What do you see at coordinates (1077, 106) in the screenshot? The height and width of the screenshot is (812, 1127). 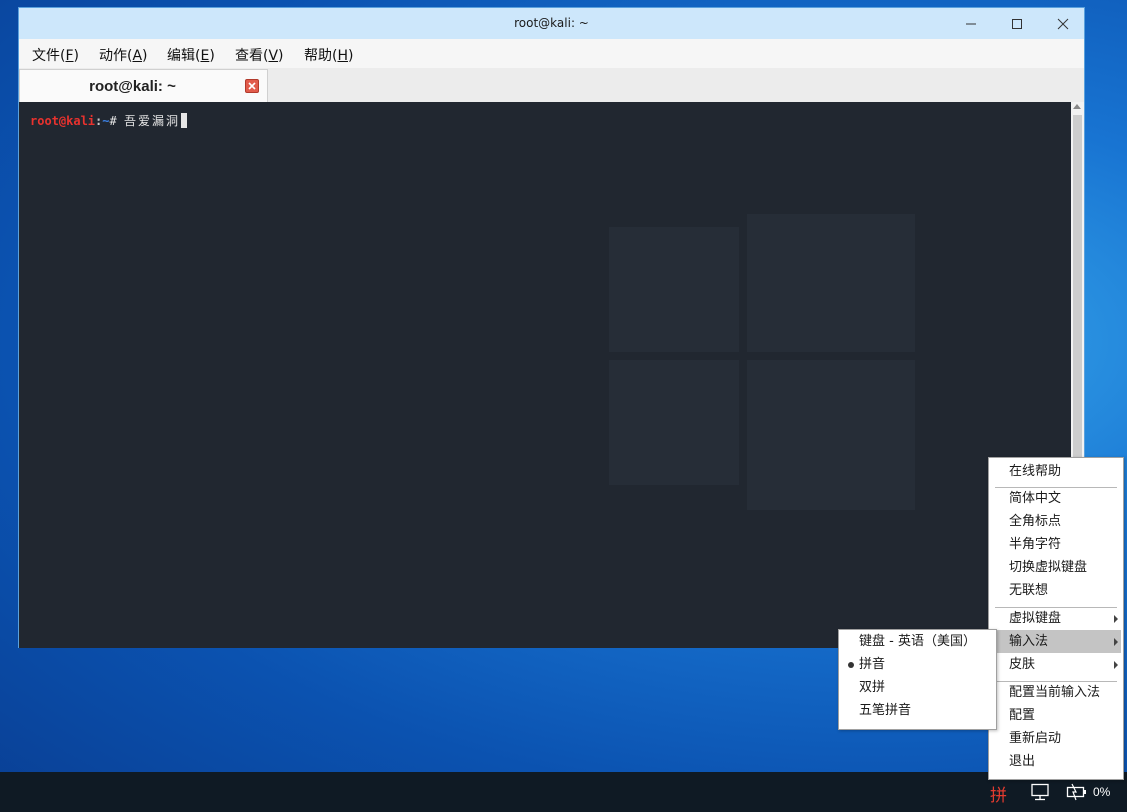 I see `scroll-up-icon` at bounding box center [1077, 106].